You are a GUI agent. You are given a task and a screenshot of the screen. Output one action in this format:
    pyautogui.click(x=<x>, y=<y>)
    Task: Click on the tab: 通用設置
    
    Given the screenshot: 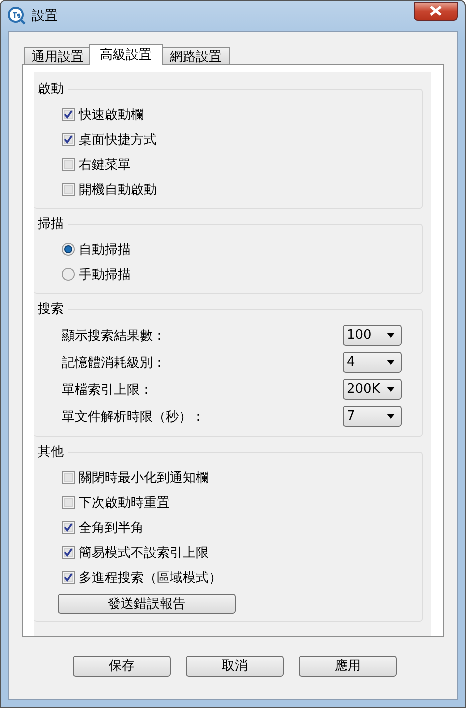 What is the action you would take?
    pyautogui.click(x=58, y=56)
    